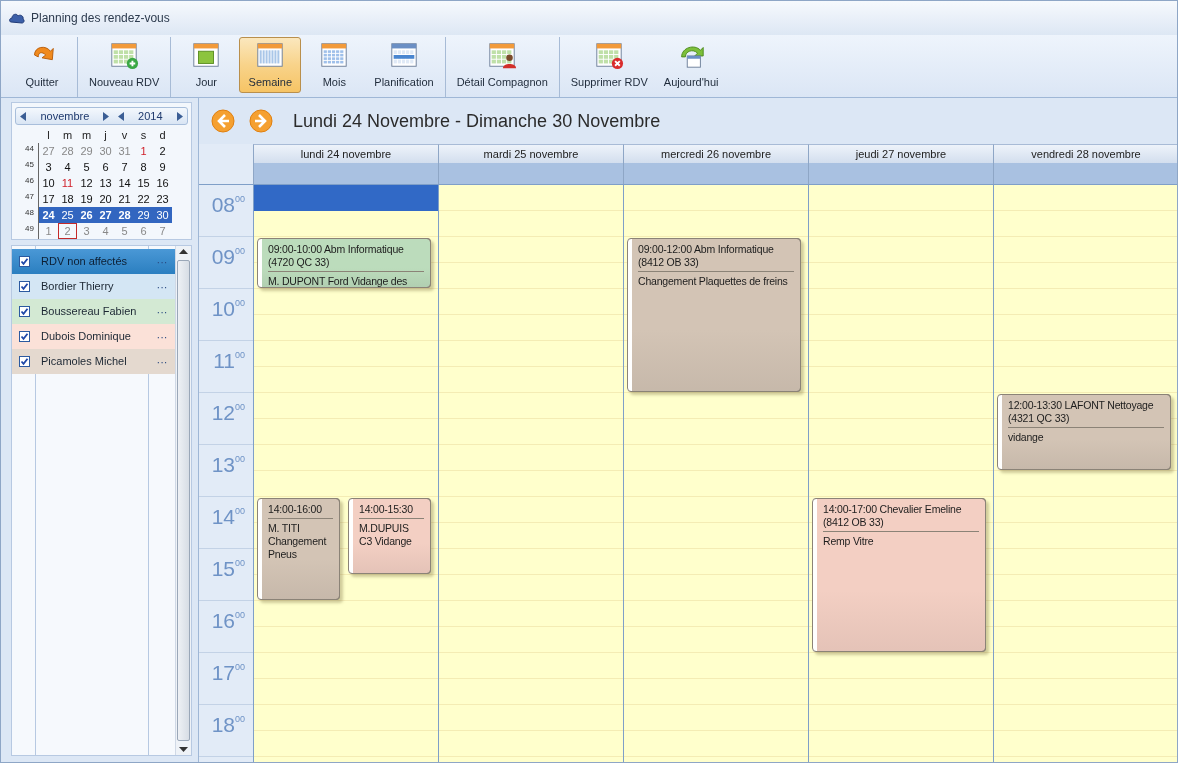 This screenshot has width=1178, height=763. I want to click on year-label: 2014, so click(150, 116).